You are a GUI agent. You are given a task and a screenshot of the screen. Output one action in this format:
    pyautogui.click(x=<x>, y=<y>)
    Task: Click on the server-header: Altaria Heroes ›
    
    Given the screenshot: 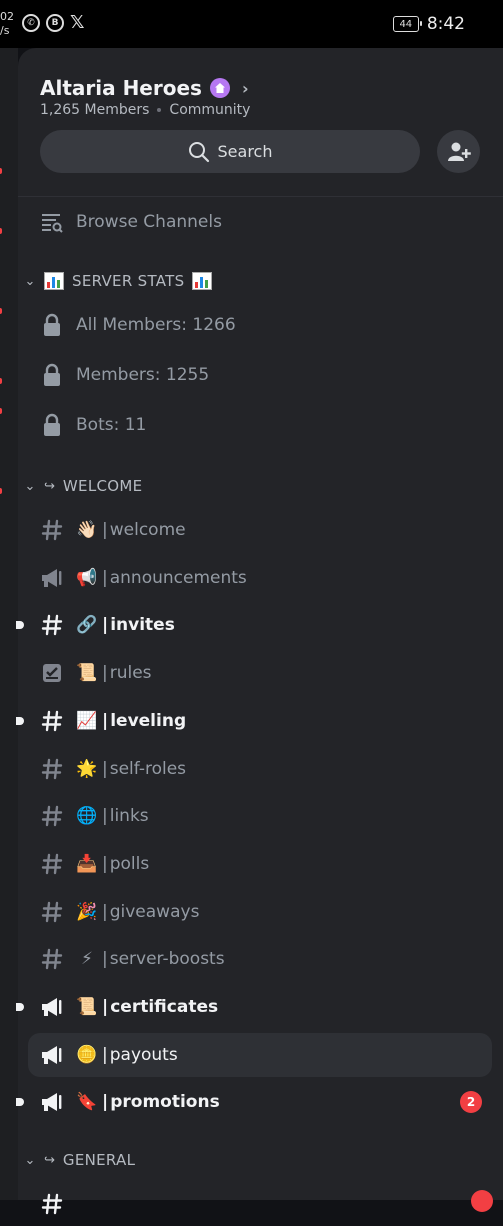 What is the action you would take?
    pyautogui.click(x=144, y=88)
    